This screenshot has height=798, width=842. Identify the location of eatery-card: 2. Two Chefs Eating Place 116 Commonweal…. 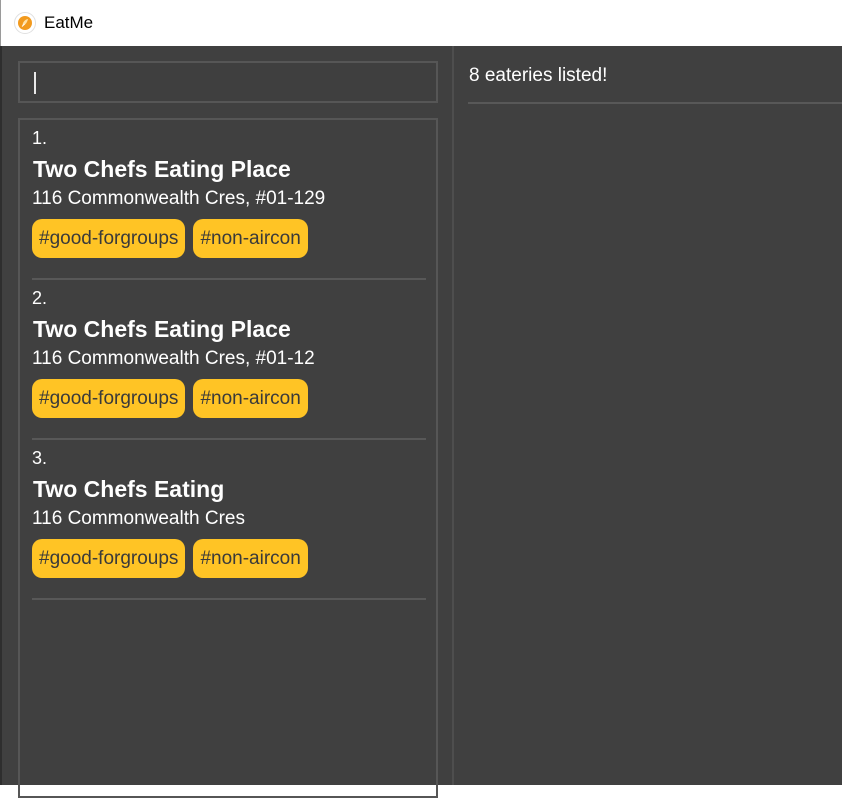
(229, 360).